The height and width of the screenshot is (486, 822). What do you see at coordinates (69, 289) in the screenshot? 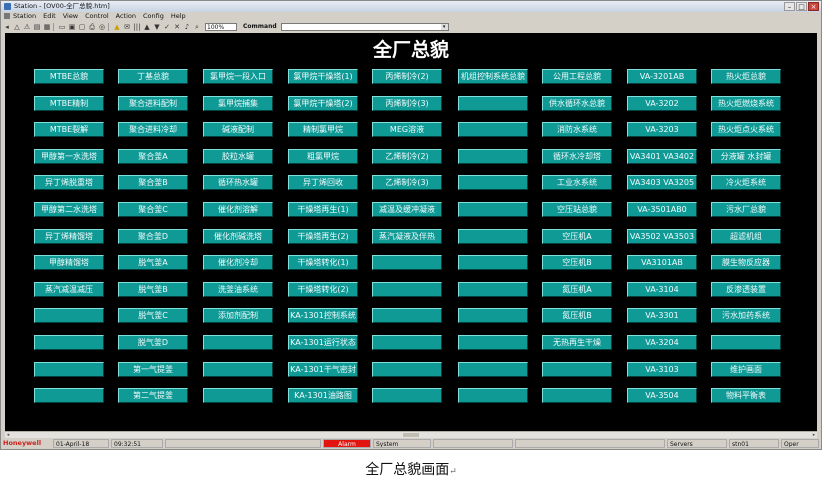
I see `nav-button: 蒸汽减温减压` at bounding box center [69, 289].